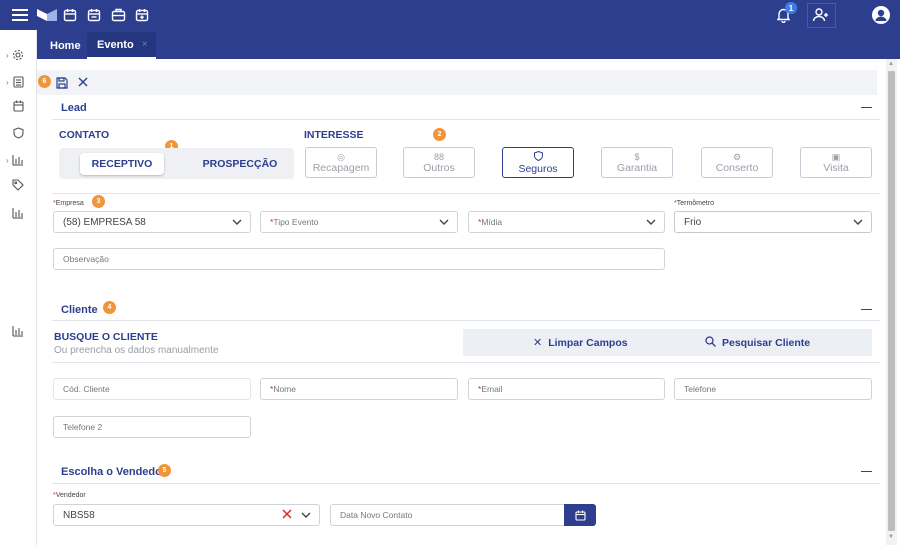 The height and width of the screenshot is (545, 900). What do you see at coordinates (468, 44) in the screenshot?
I see `tab-bar: Home Evento ×` at bounding box center [468, 44].